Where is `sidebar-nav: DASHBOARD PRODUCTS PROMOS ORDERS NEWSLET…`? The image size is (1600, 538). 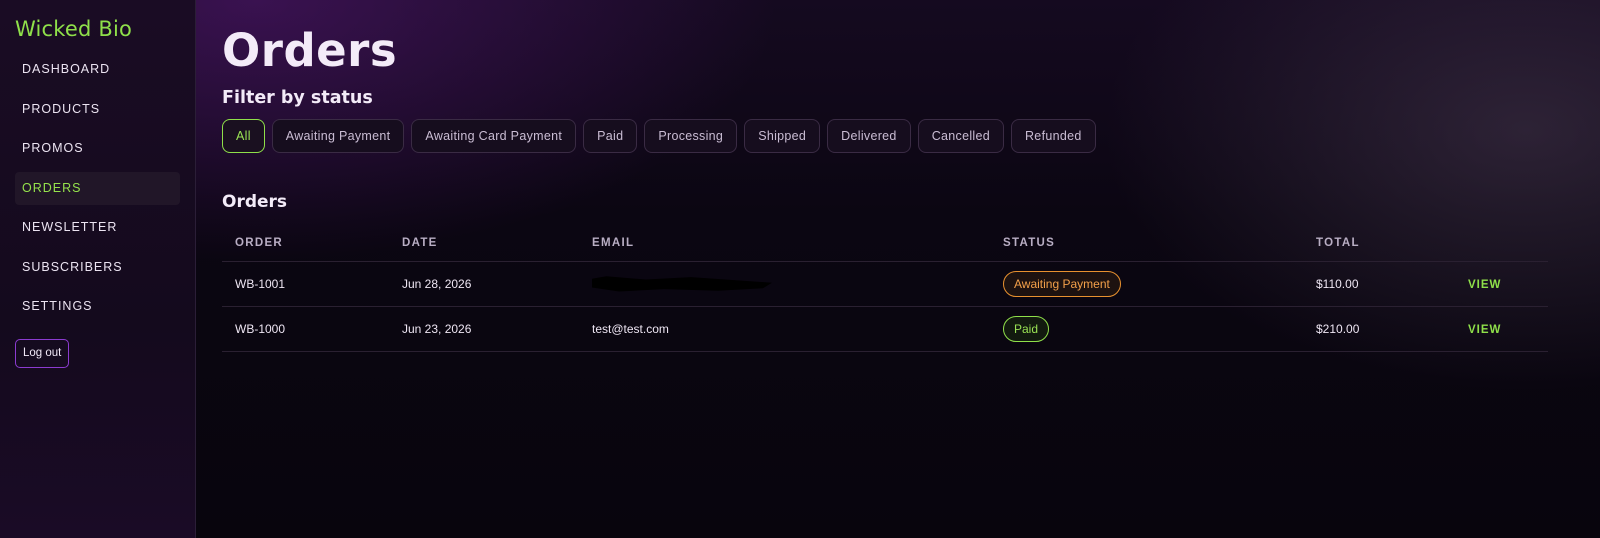 sidebar-nav: DASHBOARD PRODUCTS PROMOS ORDERS NEWSLET… is located at coordinates (97, 188).